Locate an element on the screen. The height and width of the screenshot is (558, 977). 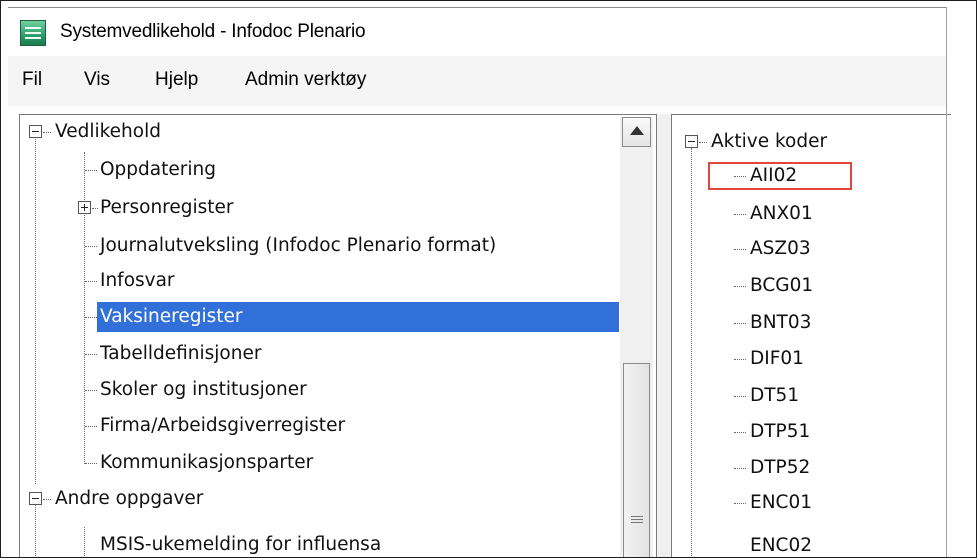
code-anx01: ANX01 is located at coordinates (781, 214).